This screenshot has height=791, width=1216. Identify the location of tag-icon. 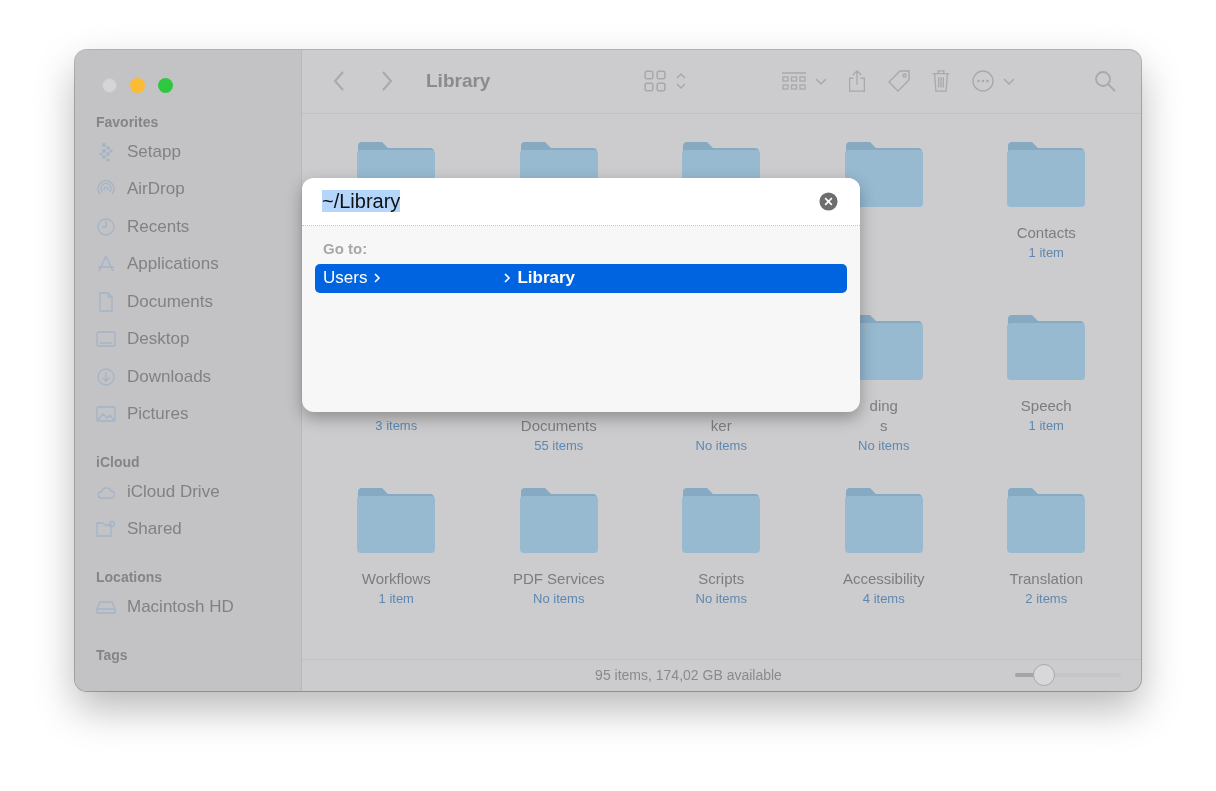
(899, 81).